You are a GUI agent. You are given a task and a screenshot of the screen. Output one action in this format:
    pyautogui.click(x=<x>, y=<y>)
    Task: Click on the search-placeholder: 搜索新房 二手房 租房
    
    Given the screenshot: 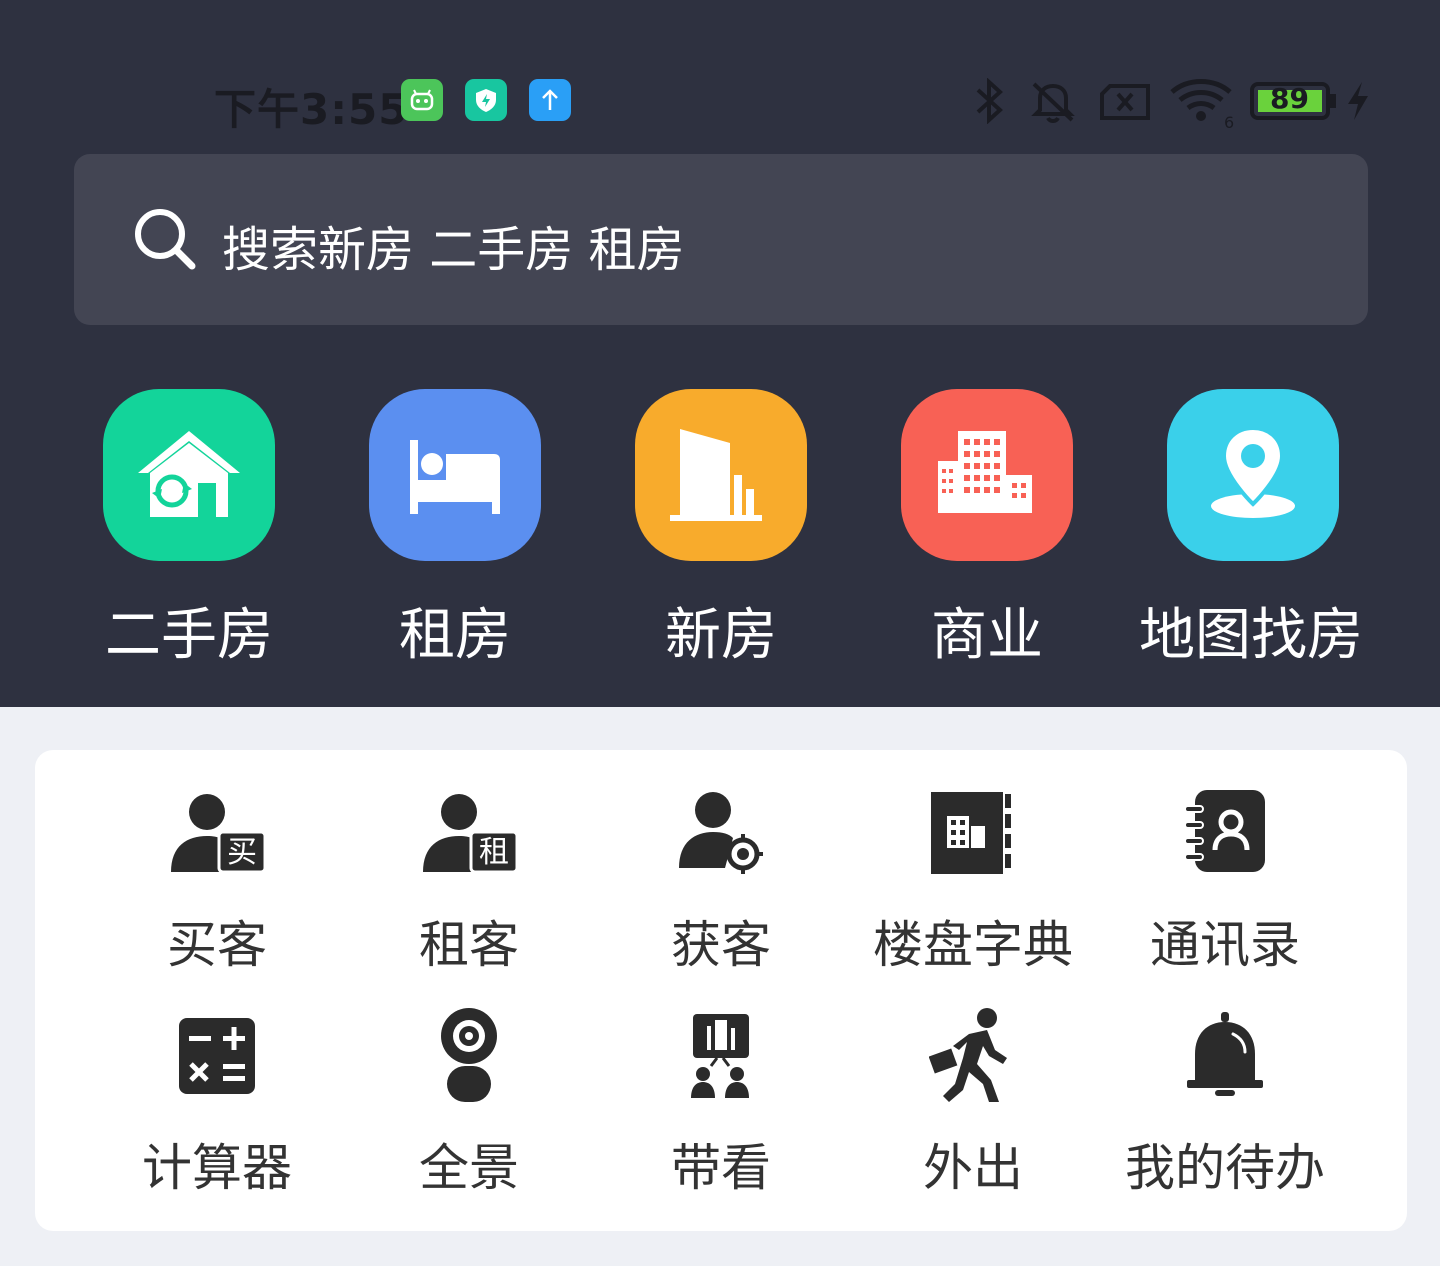 What is the action you would take?
    pyautogui.click(x=453, y=250)
    